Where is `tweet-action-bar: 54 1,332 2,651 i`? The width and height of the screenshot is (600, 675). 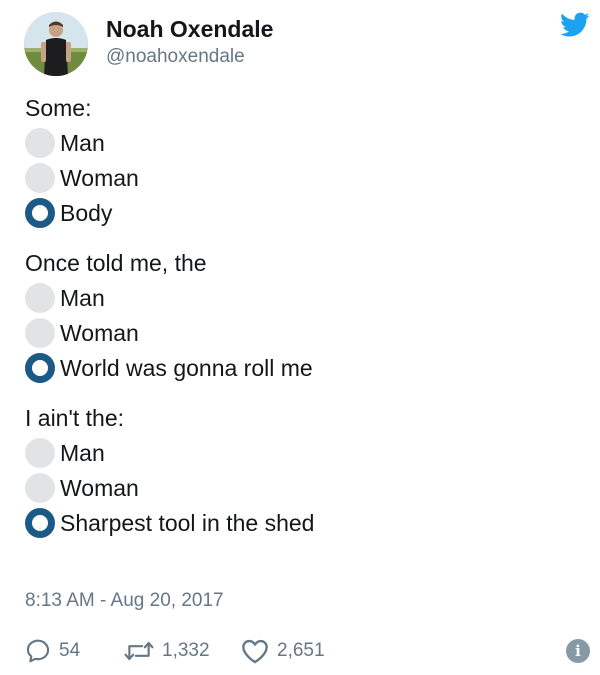 tweet-action-bar: 54 1,332 2,651 i is located at coordinates (307, 651).